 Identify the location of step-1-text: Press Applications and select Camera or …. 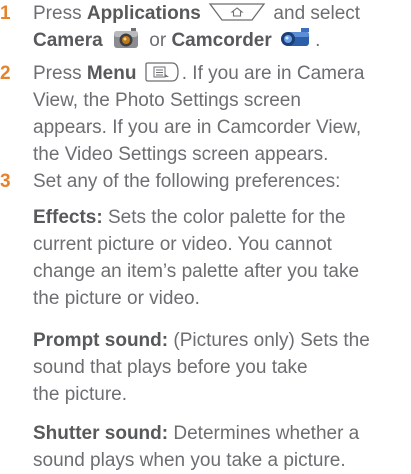
(197, 26).